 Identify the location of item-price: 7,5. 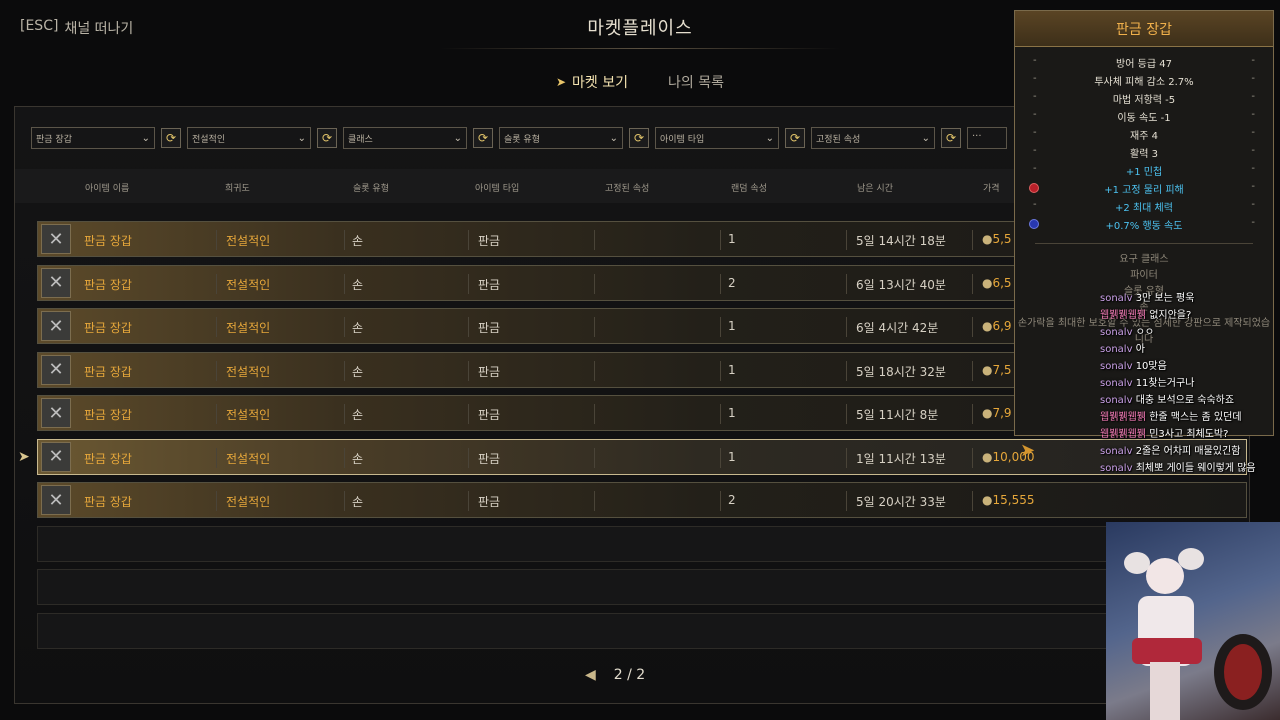
(1002, 369).